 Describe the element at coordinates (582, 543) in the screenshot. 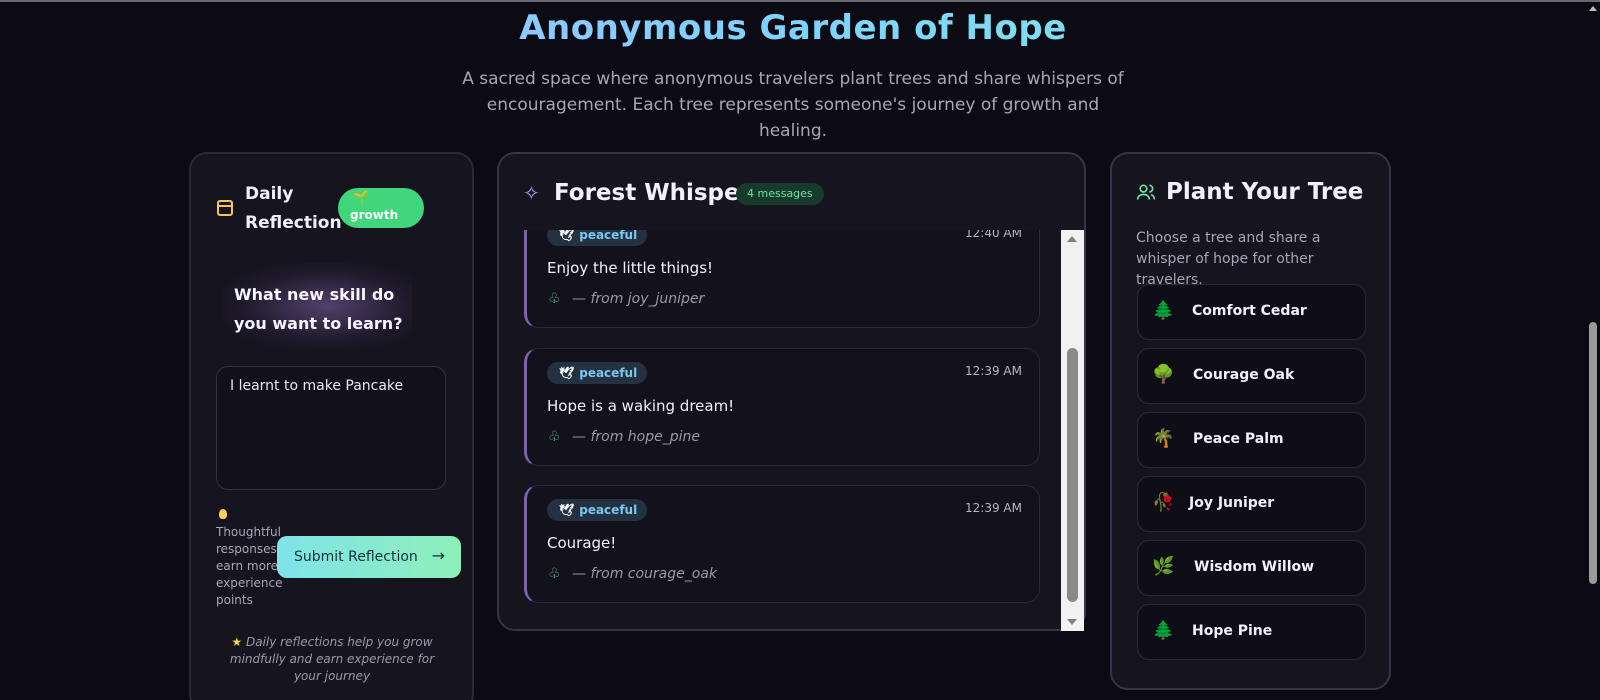

I see `message-text: Courage!` at that location.